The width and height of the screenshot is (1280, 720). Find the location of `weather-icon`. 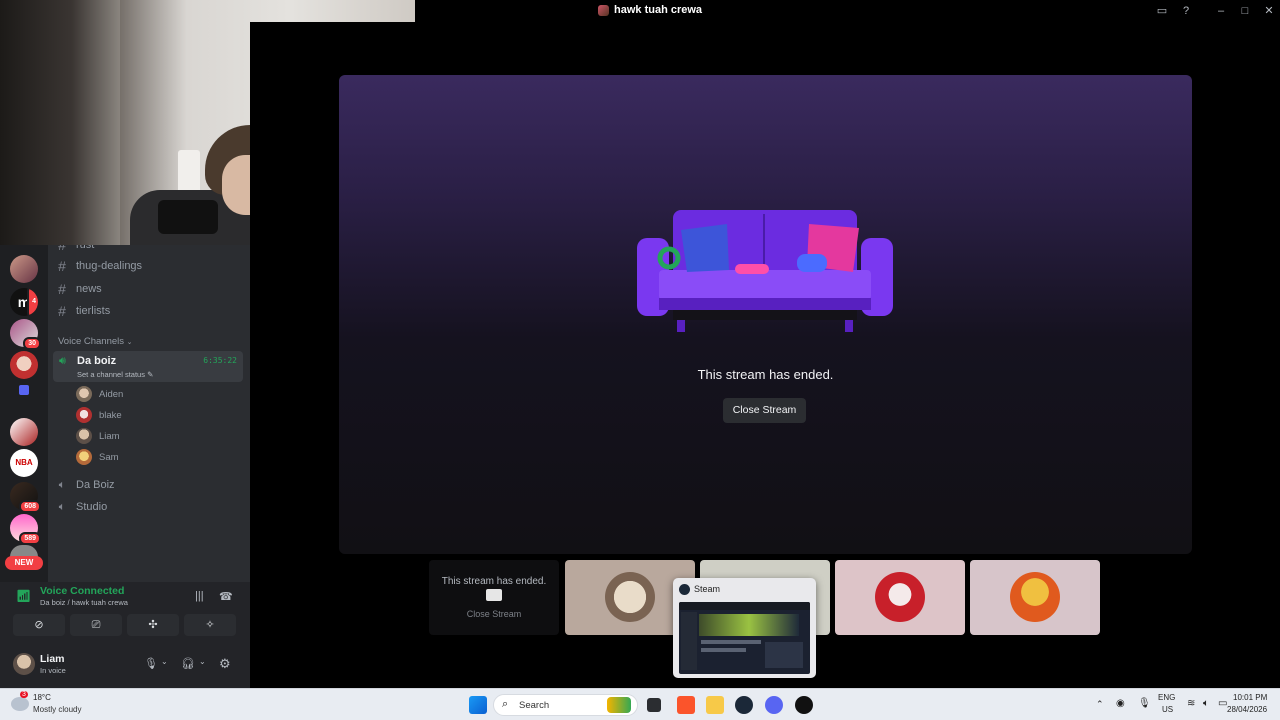

weather-icon is located at coordinates (20, 704).